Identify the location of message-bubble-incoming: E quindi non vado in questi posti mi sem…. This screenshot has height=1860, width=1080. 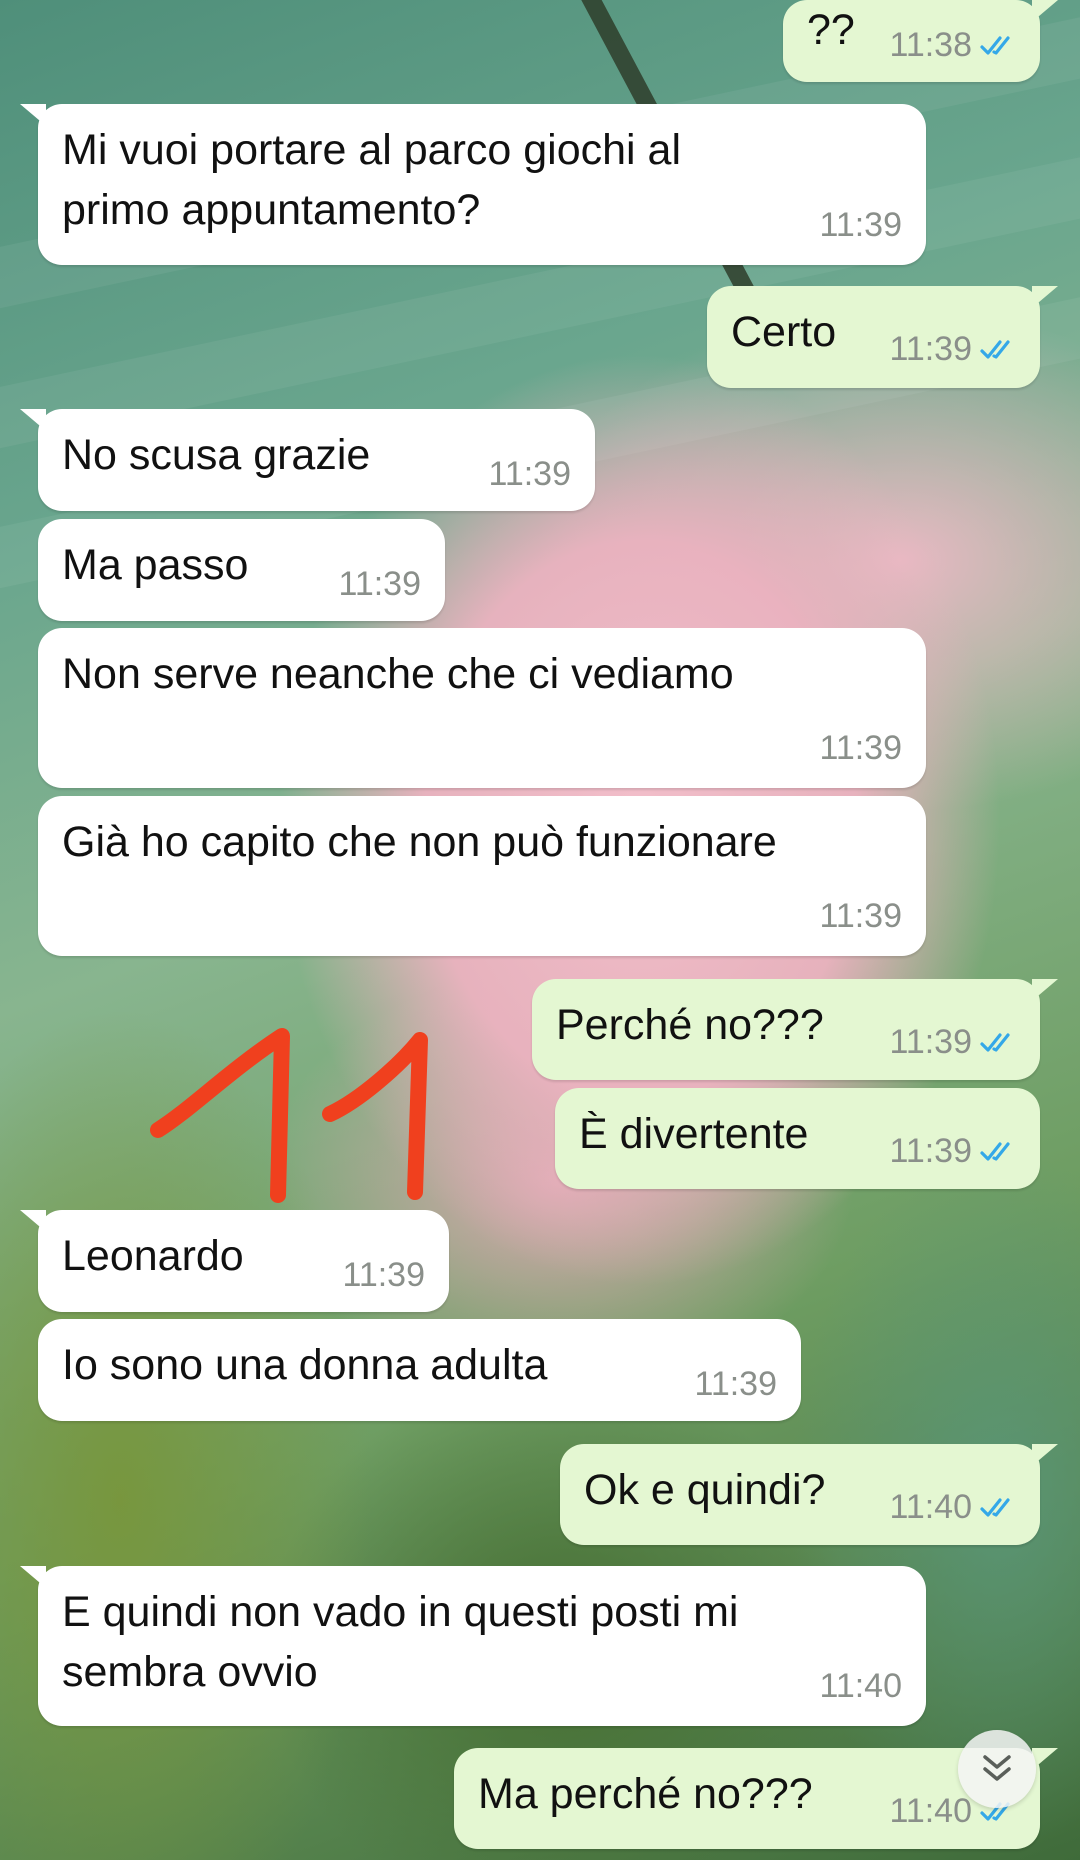
(473, 1646).